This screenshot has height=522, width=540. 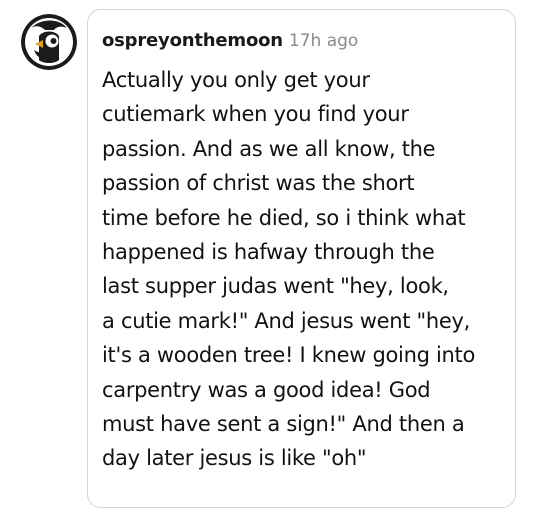 I want to click on comment-meta: ospreyonthemoon 17h ago, so click(x=301, y=42).